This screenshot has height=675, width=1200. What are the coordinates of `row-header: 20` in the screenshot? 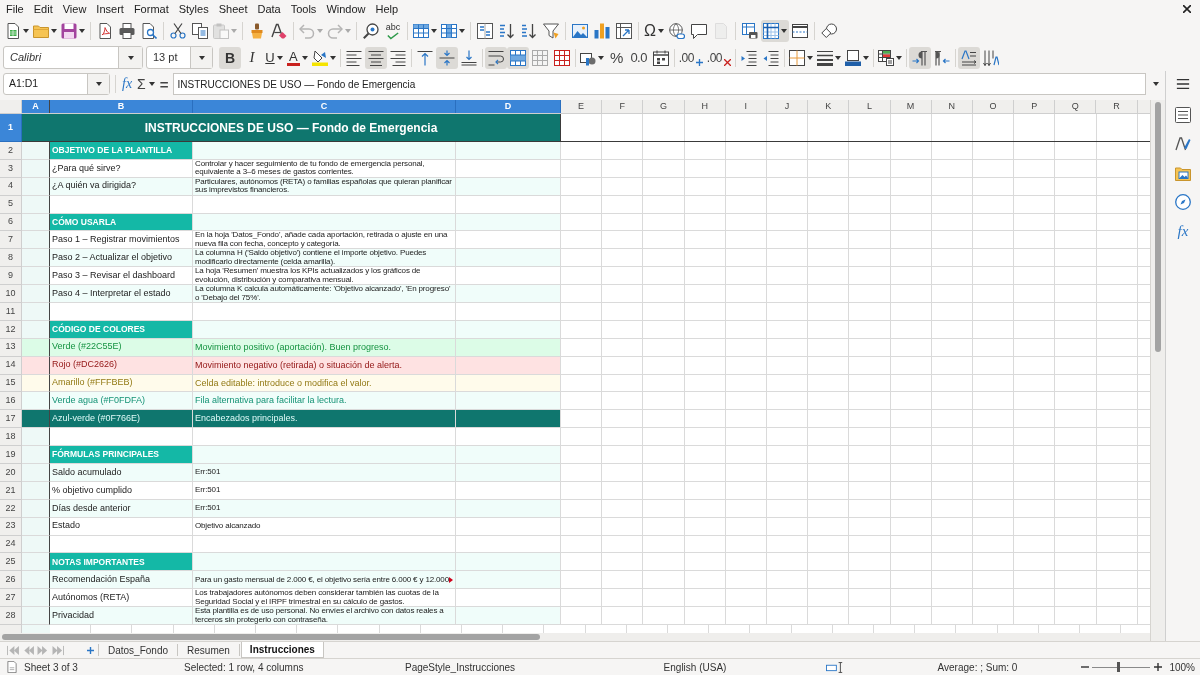 It's located at (11, 473).